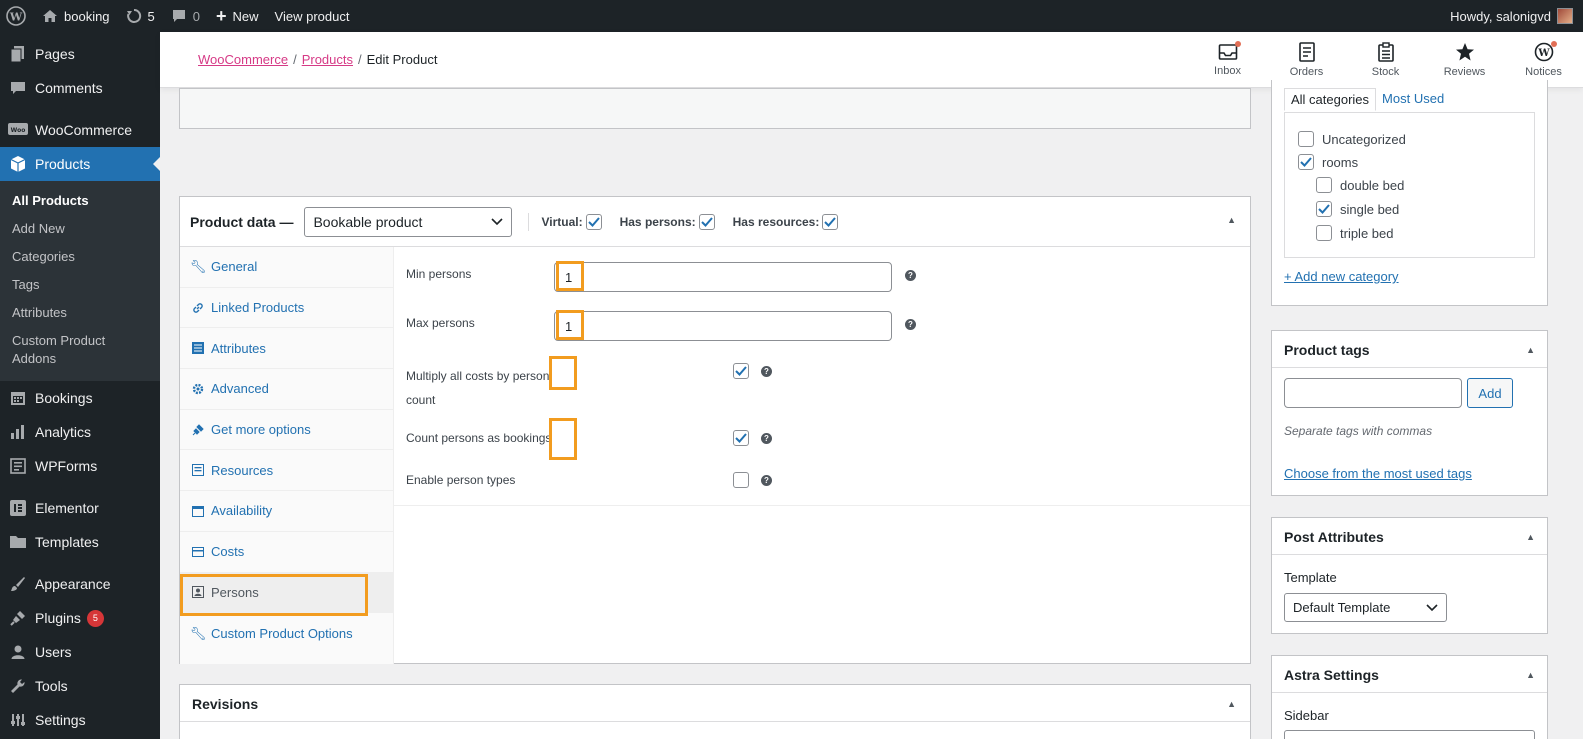  What do you see at coordinates (1354, 233) in the screenshot?
I see `category-triple-bed: triple bed` at bounding box center [1354, 233].